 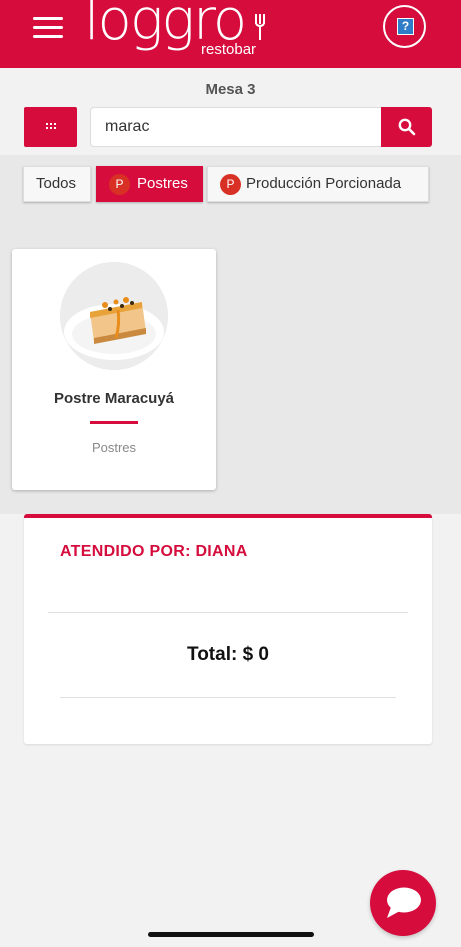 What do you see at coordinates (324, 183) in the screenshot?
I see `category-label: Producción Porcionada` at bounding box center [324, 183].